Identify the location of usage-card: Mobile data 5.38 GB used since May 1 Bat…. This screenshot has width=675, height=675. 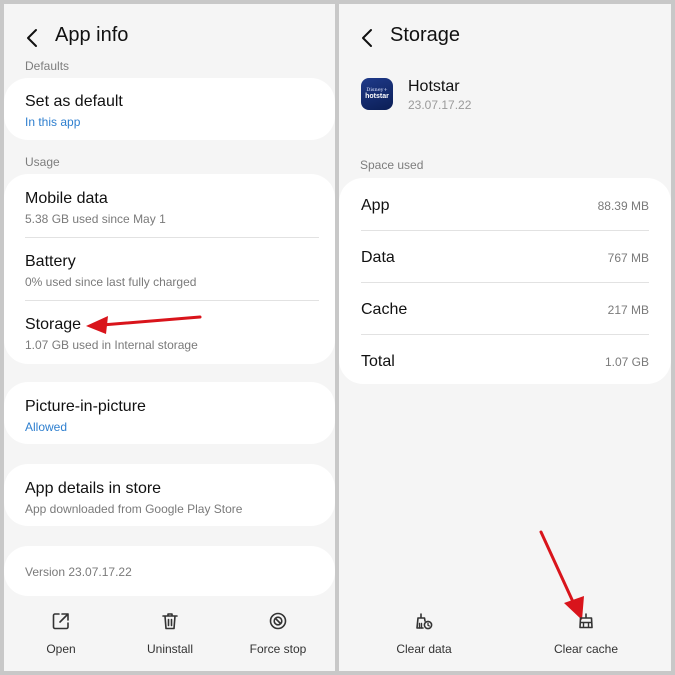
(169, 269).